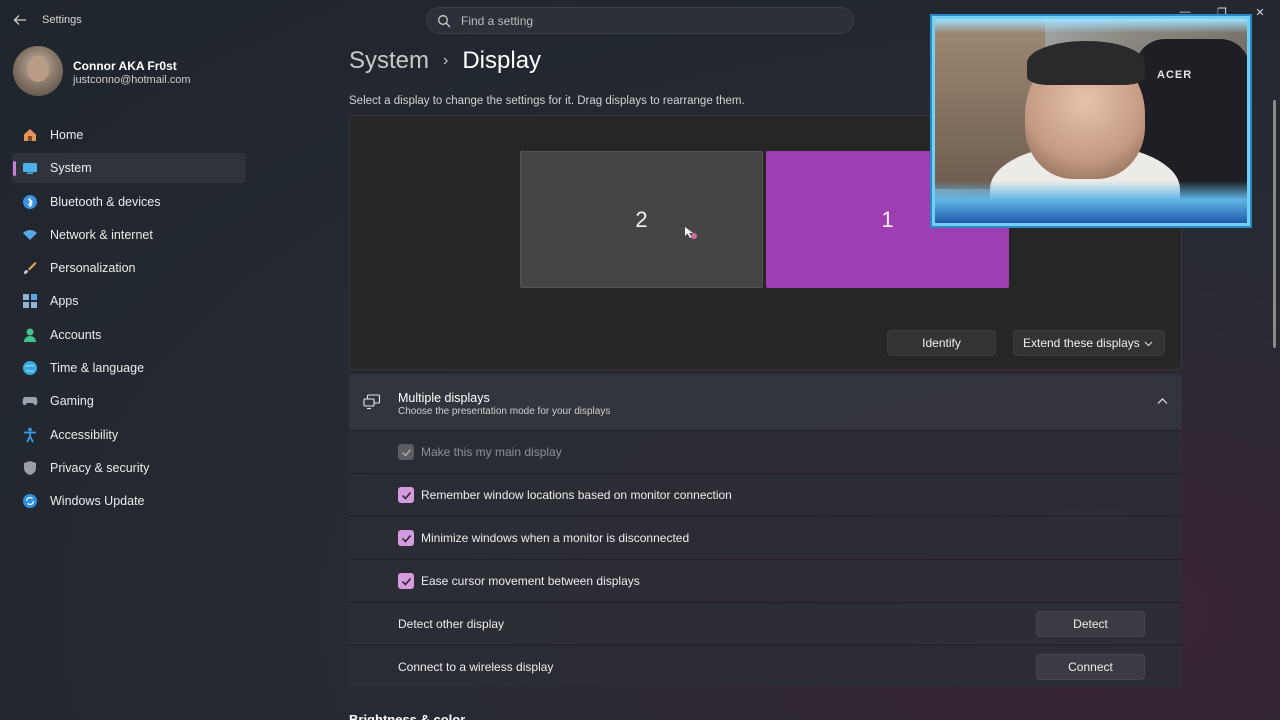 Image resolution: width=1280 pixels, height=720 pixels. Describe the element at coordinates (129, 435) in the screenshot. I see `sidebar-item-accessibility: Accessibility` at that location.